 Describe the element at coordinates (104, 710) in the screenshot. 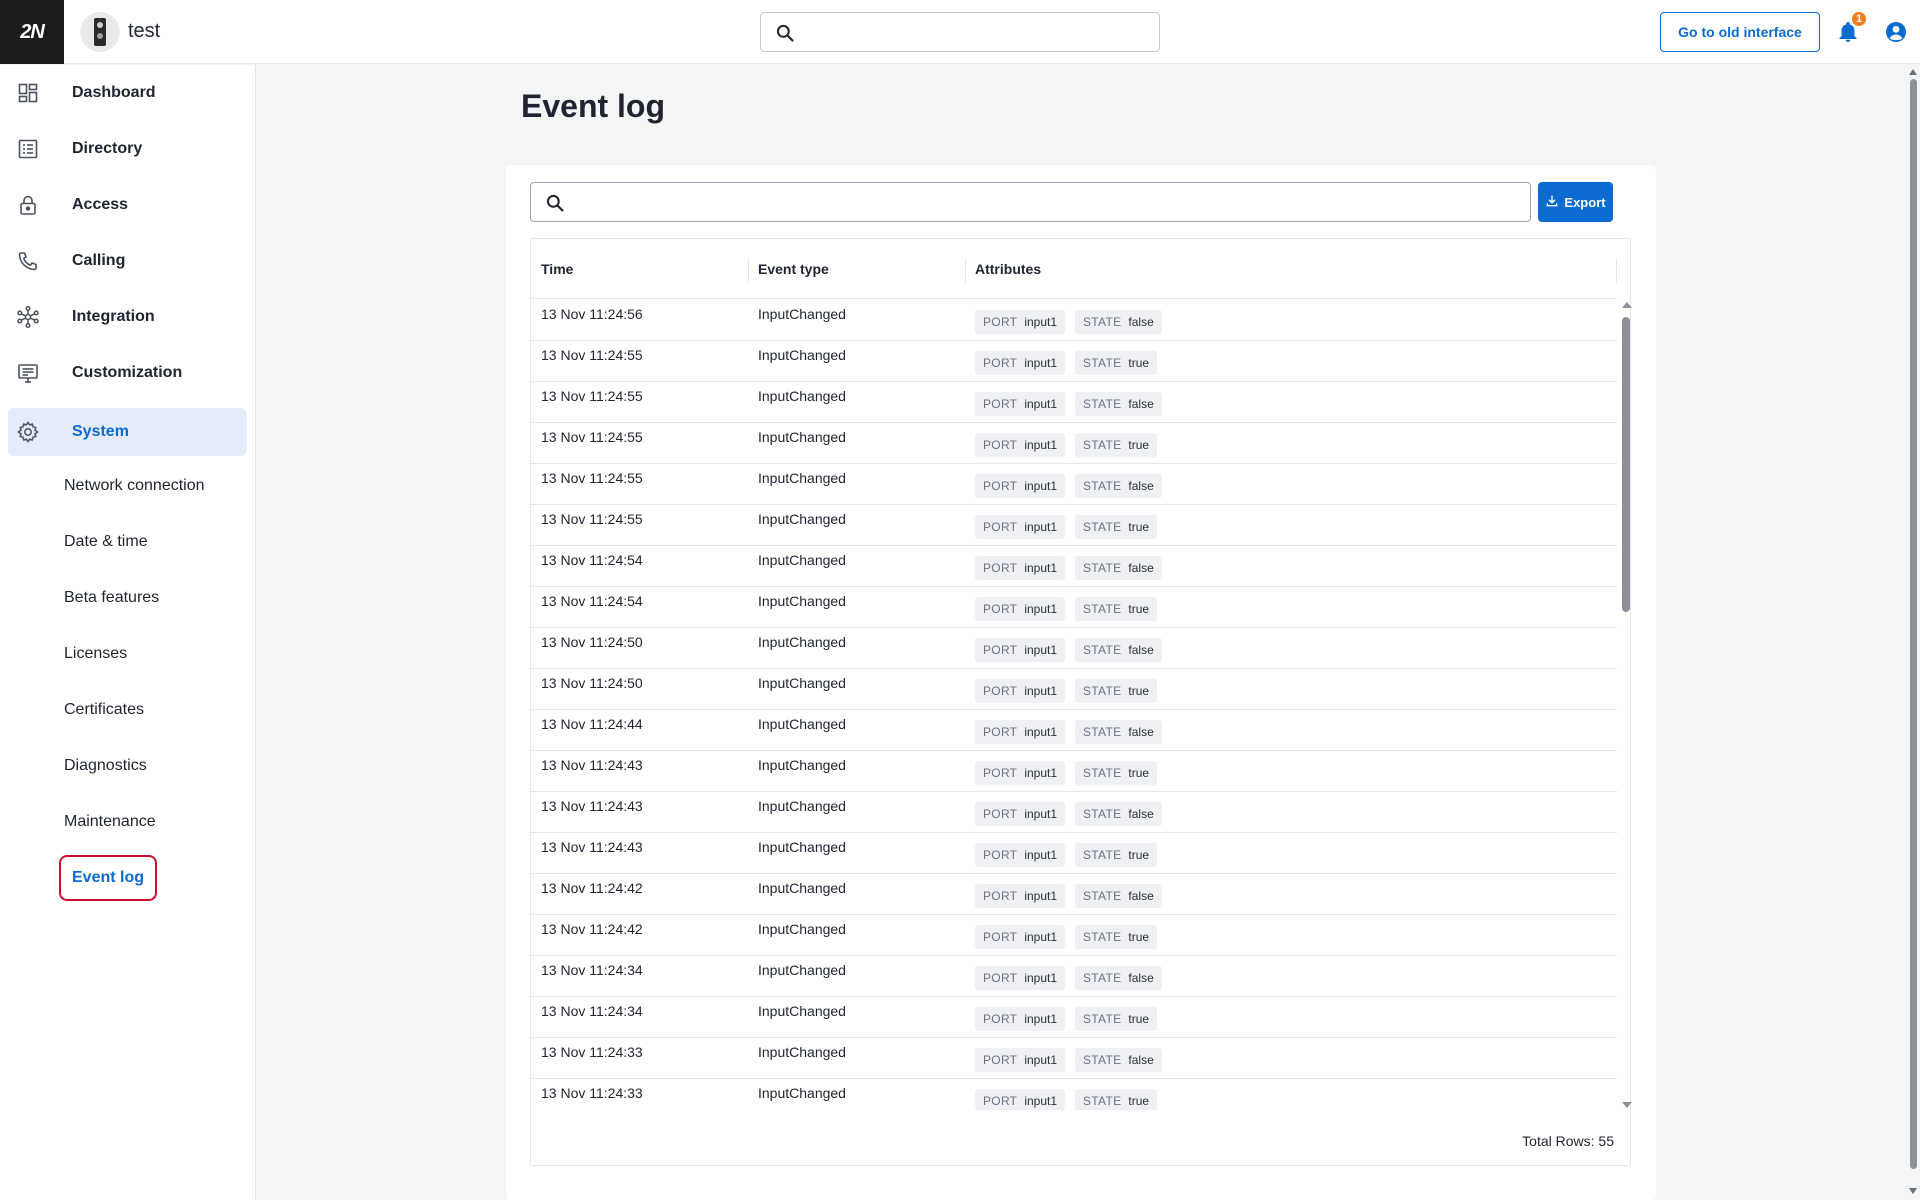

I see `sidebar-subitem-certificates: Certificates` at that location.